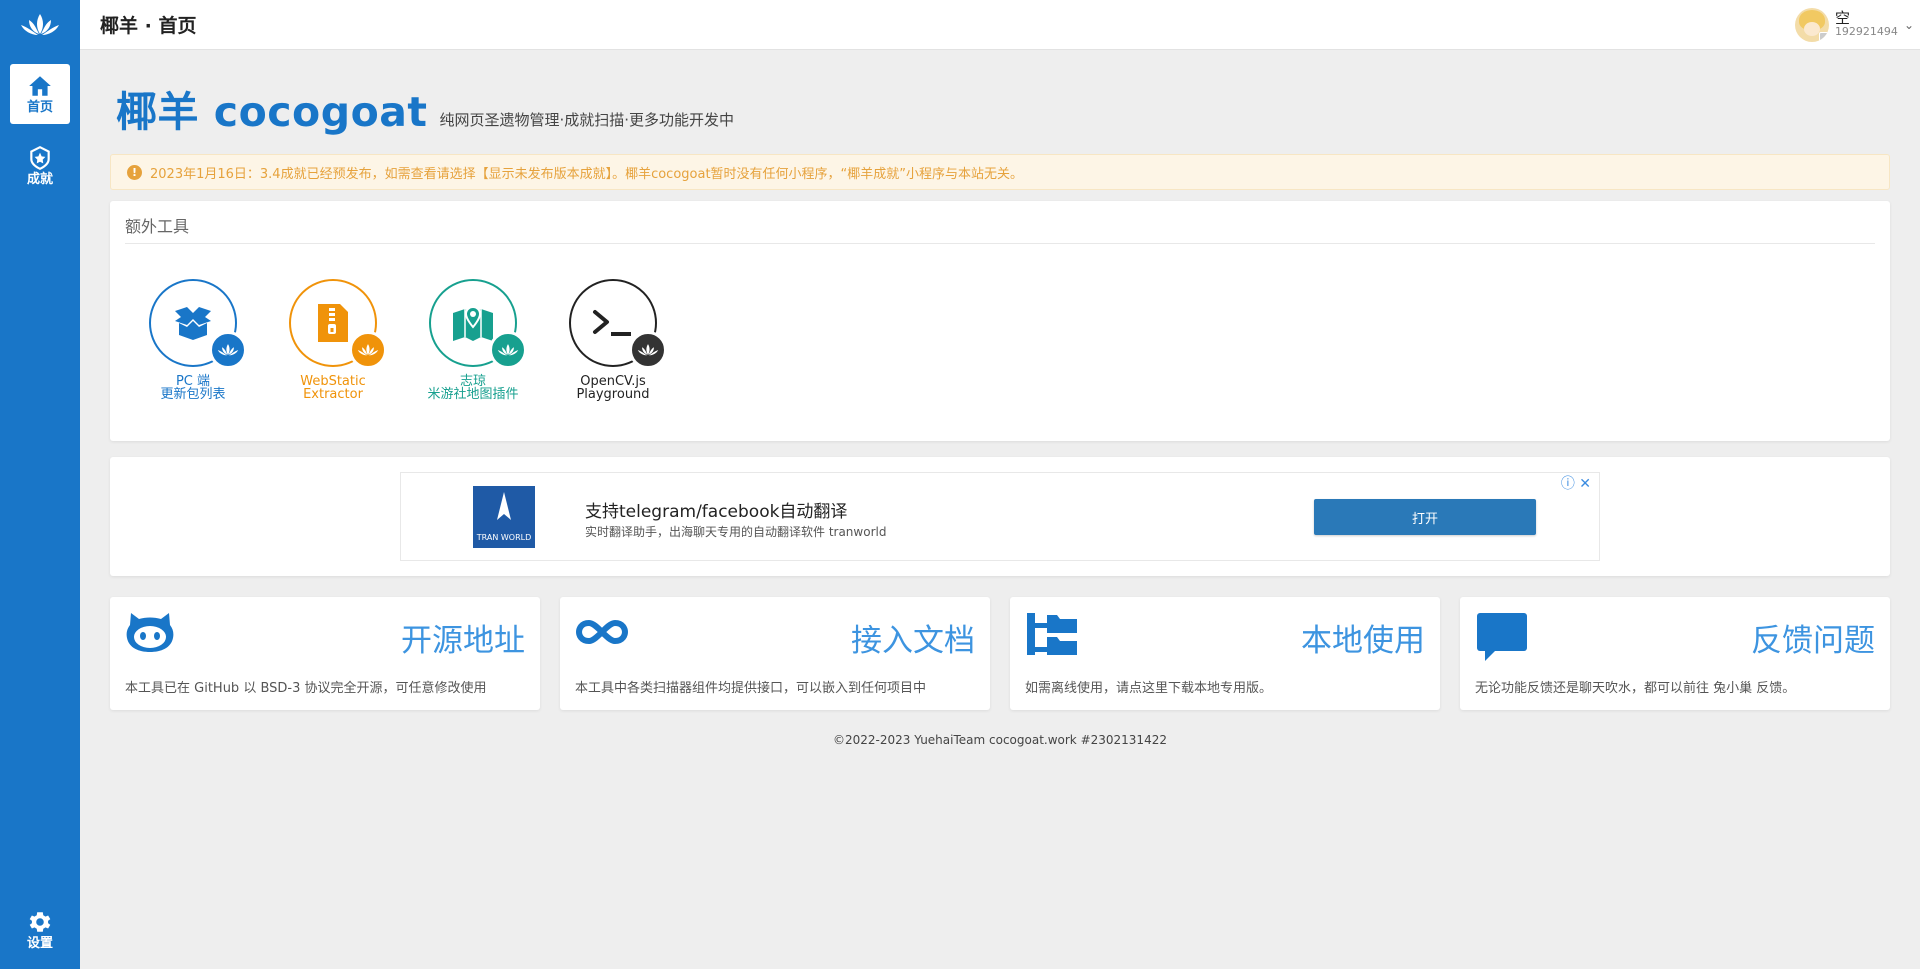  What do you see at coordinates (913, 641) in the screenshot?
I see `feature-title: 接入文档` at bounding box center [913, 641].